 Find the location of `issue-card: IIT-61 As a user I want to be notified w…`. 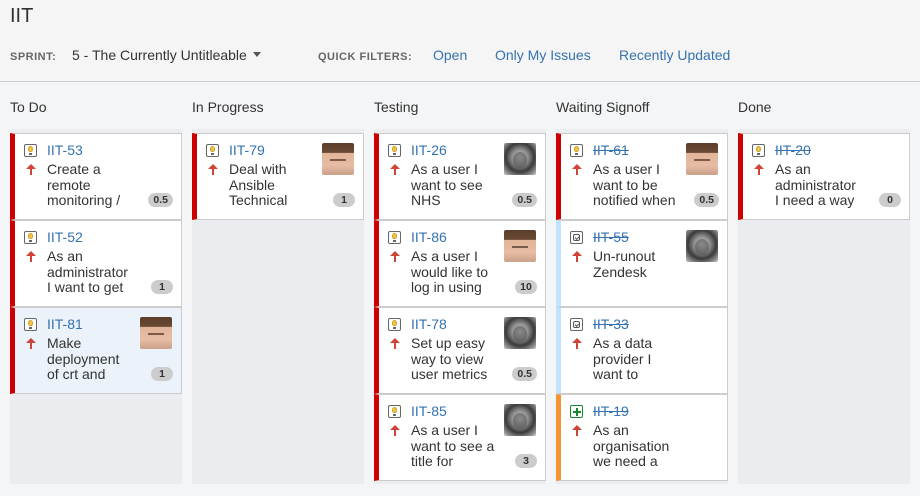

issue-card: IIT-61 As a user I want to be notified w… is located at coordinates (642, 176).